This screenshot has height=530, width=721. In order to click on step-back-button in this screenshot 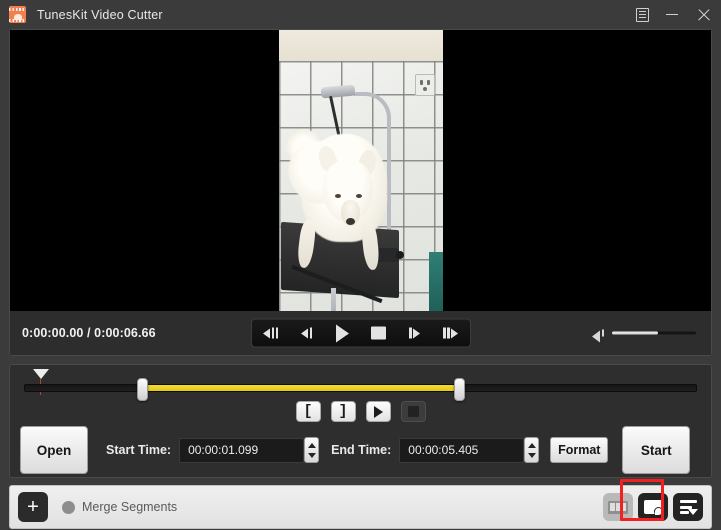, I will do `click(307, 333)`.